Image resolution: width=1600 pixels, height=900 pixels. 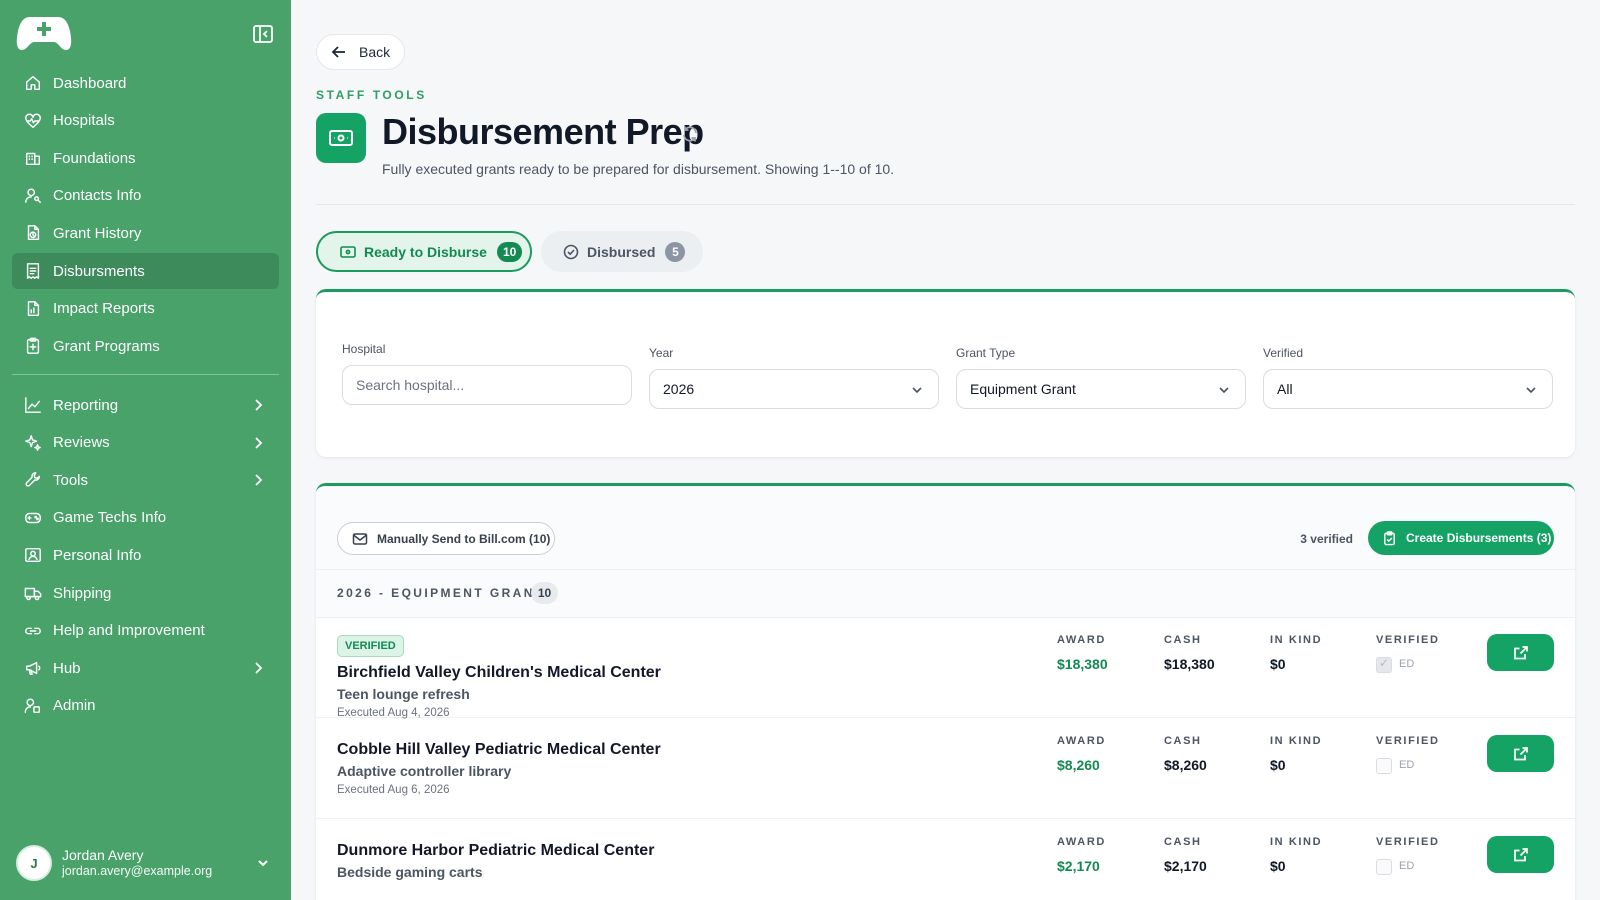 What do you see at coordinates (393, 790) in the screenshot?
I see `executed-date: Executed Aug 6, 2026` at bounding box center [393, 790].